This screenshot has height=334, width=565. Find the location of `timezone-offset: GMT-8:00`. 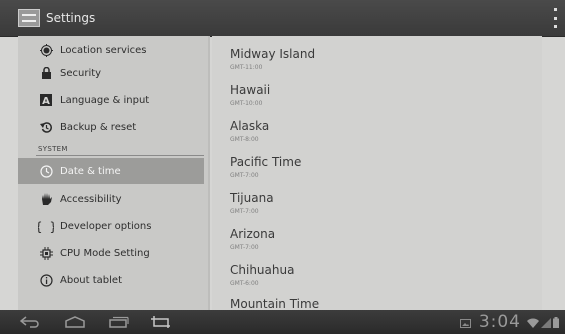

timezone-offset: GMT-8:00 is located at coordinates (244, 139).